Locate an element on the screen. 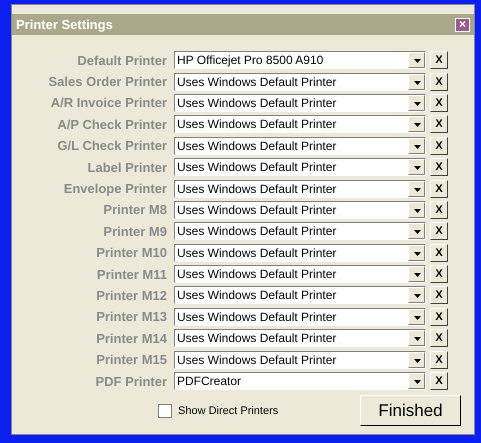 This screenshot has width=481, height=443. printer-label: Default Printer is located at coordinates (121, 60).